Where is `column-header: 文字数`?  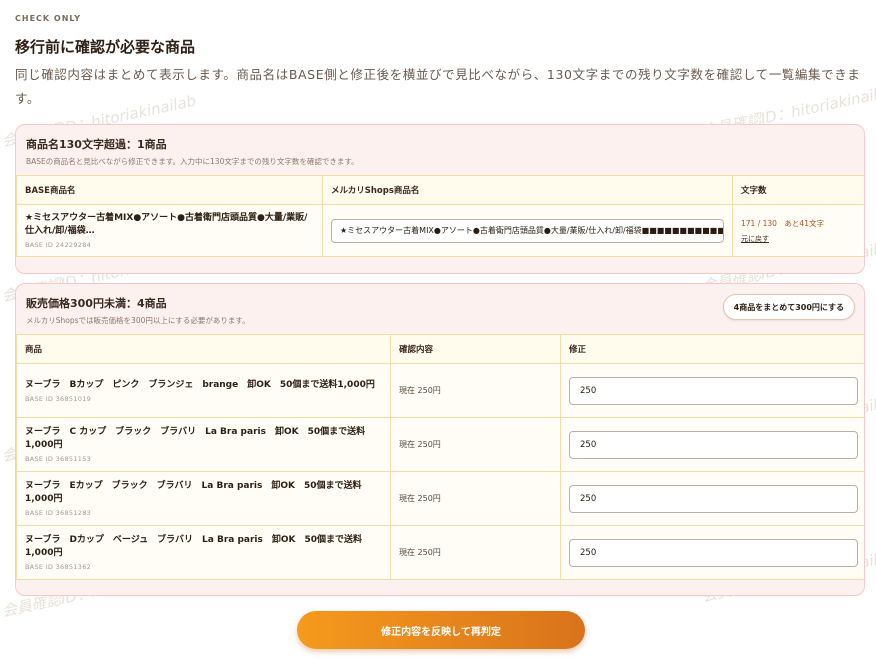
column-header: 文字数 is located at coordinates (798, 190).